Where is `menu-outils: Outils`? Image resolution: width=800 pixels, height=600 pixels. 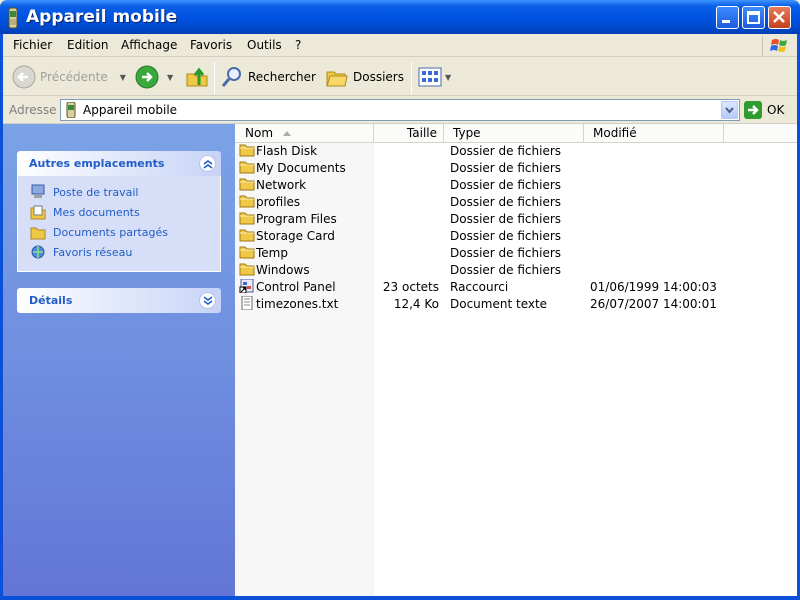
menu-outils: Outils is located at coordinates (264, 45).